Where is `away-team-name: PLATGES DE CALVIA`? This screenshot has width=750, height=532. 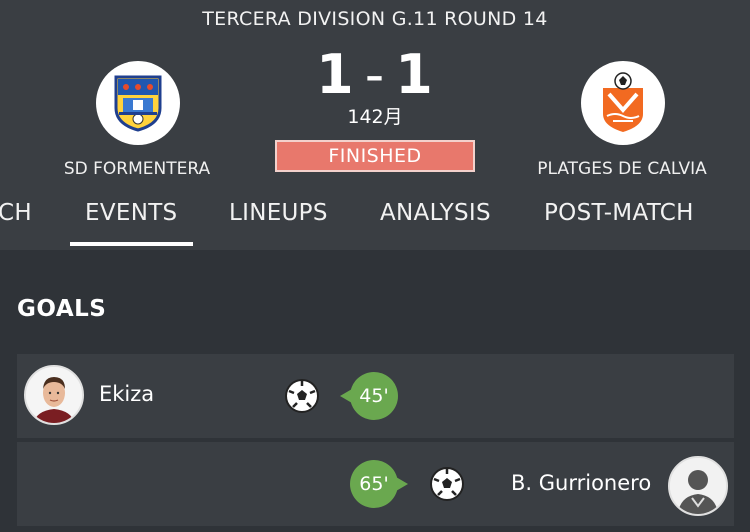 away-team-name: PLATGES DE CALVIA is located at coordinates (622, 169).